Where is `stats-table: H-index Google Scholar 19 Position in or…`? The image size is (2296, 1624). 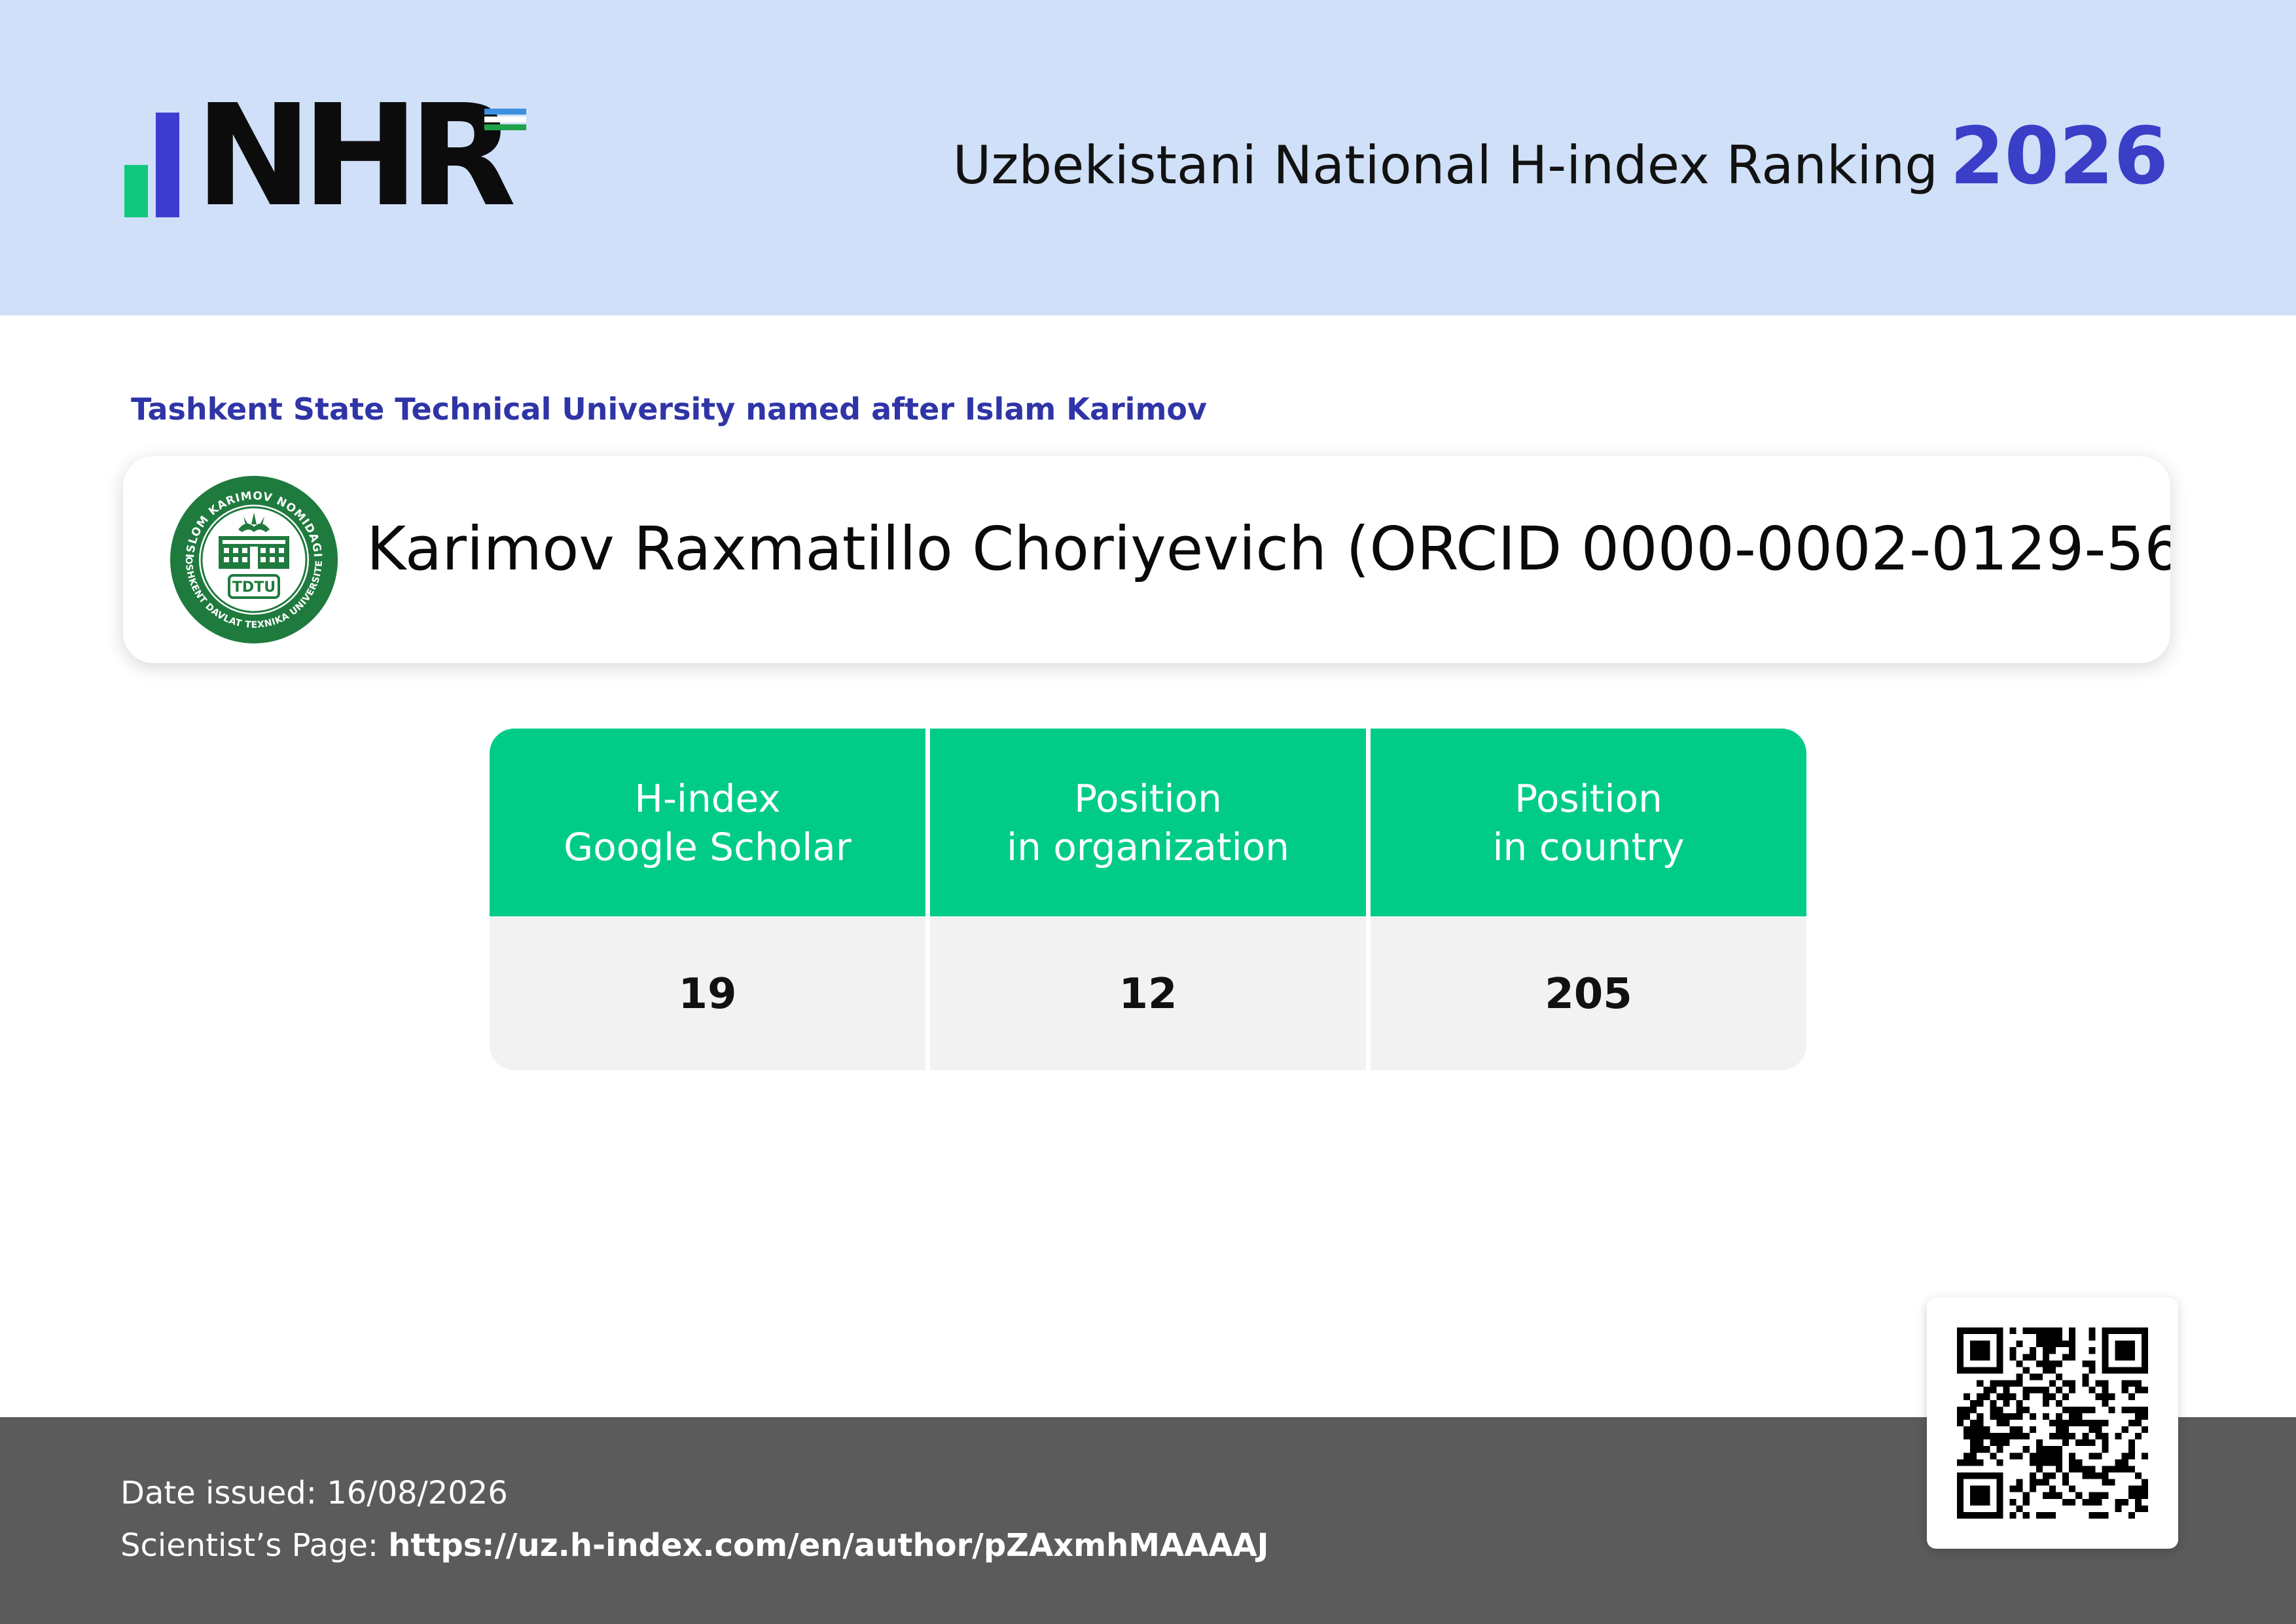
stats-table: H-index Google Scholar 19 Position in or… is located at coordinates (1148, 899).